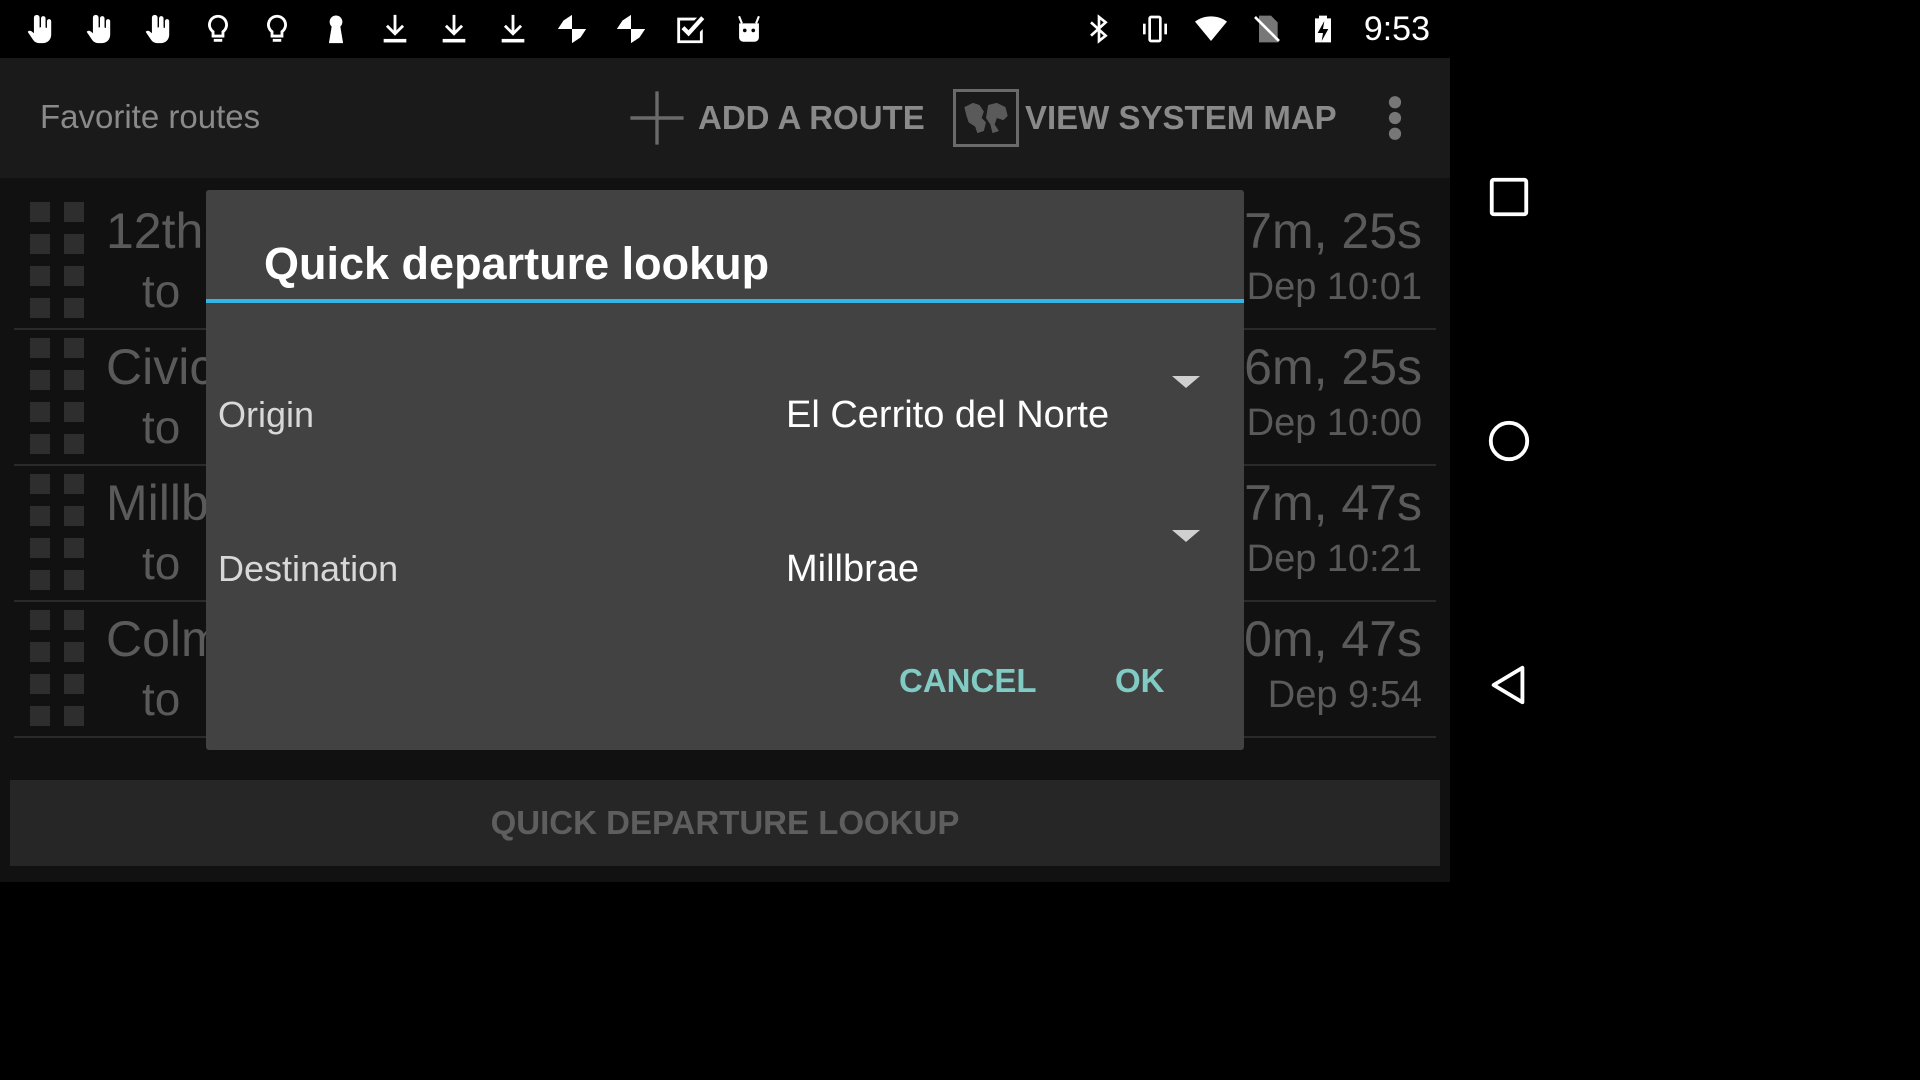 Image resolution: width=1920 pixels, height=1080 pixels. I want to click on destination-label: Destination, so click(308, 568).